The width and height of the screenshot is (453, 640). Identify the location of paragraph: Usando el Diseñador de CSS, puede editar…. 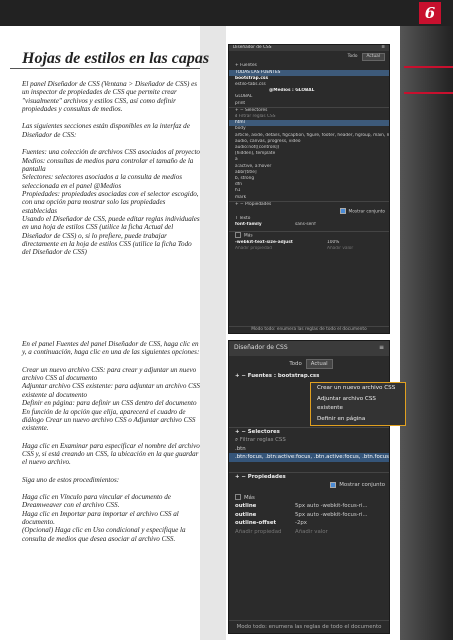
(111, 236).